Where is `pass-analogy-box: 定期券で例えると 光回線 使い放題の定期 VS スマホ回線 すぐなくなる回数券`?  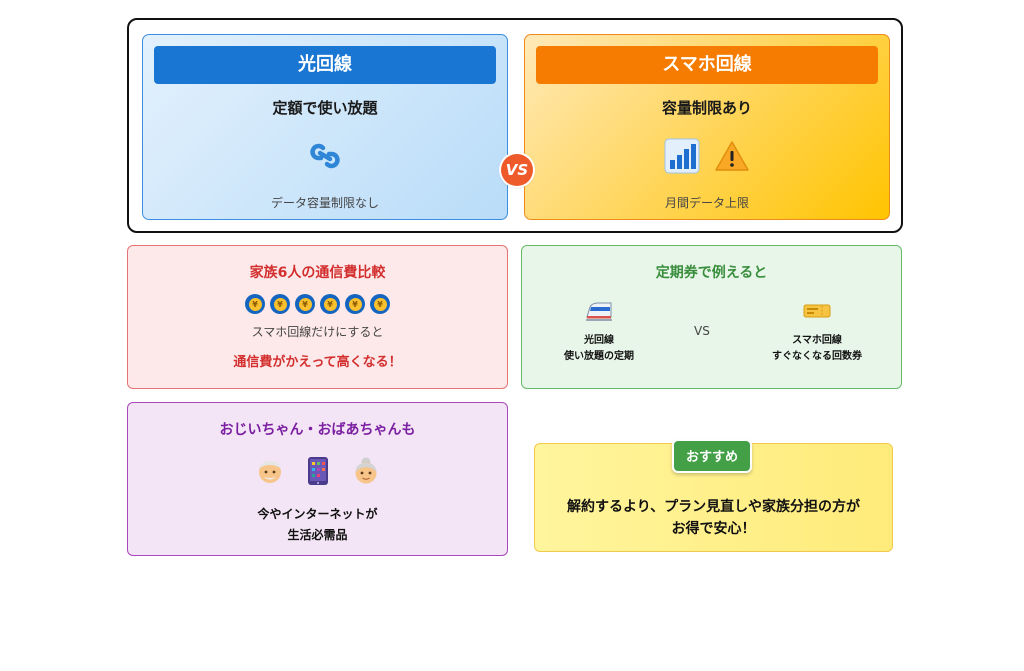
pass-analogy-box: 定期券で例えると 光回線 使い放題の定期 VS スマホ回線 すぐなくなる回数券 is located at coordinates (711, 317).